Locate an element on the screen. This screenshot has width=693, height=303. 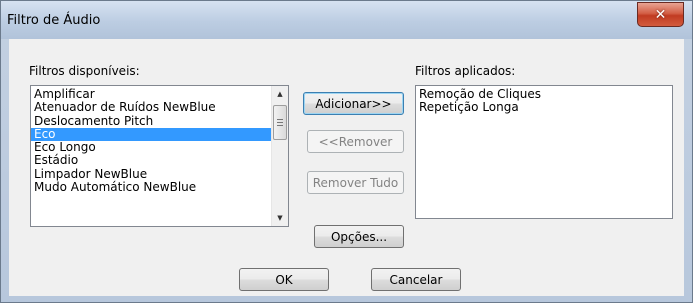
applied-filters-label: Filtros aplicados: is located at coordinates (465, 71).